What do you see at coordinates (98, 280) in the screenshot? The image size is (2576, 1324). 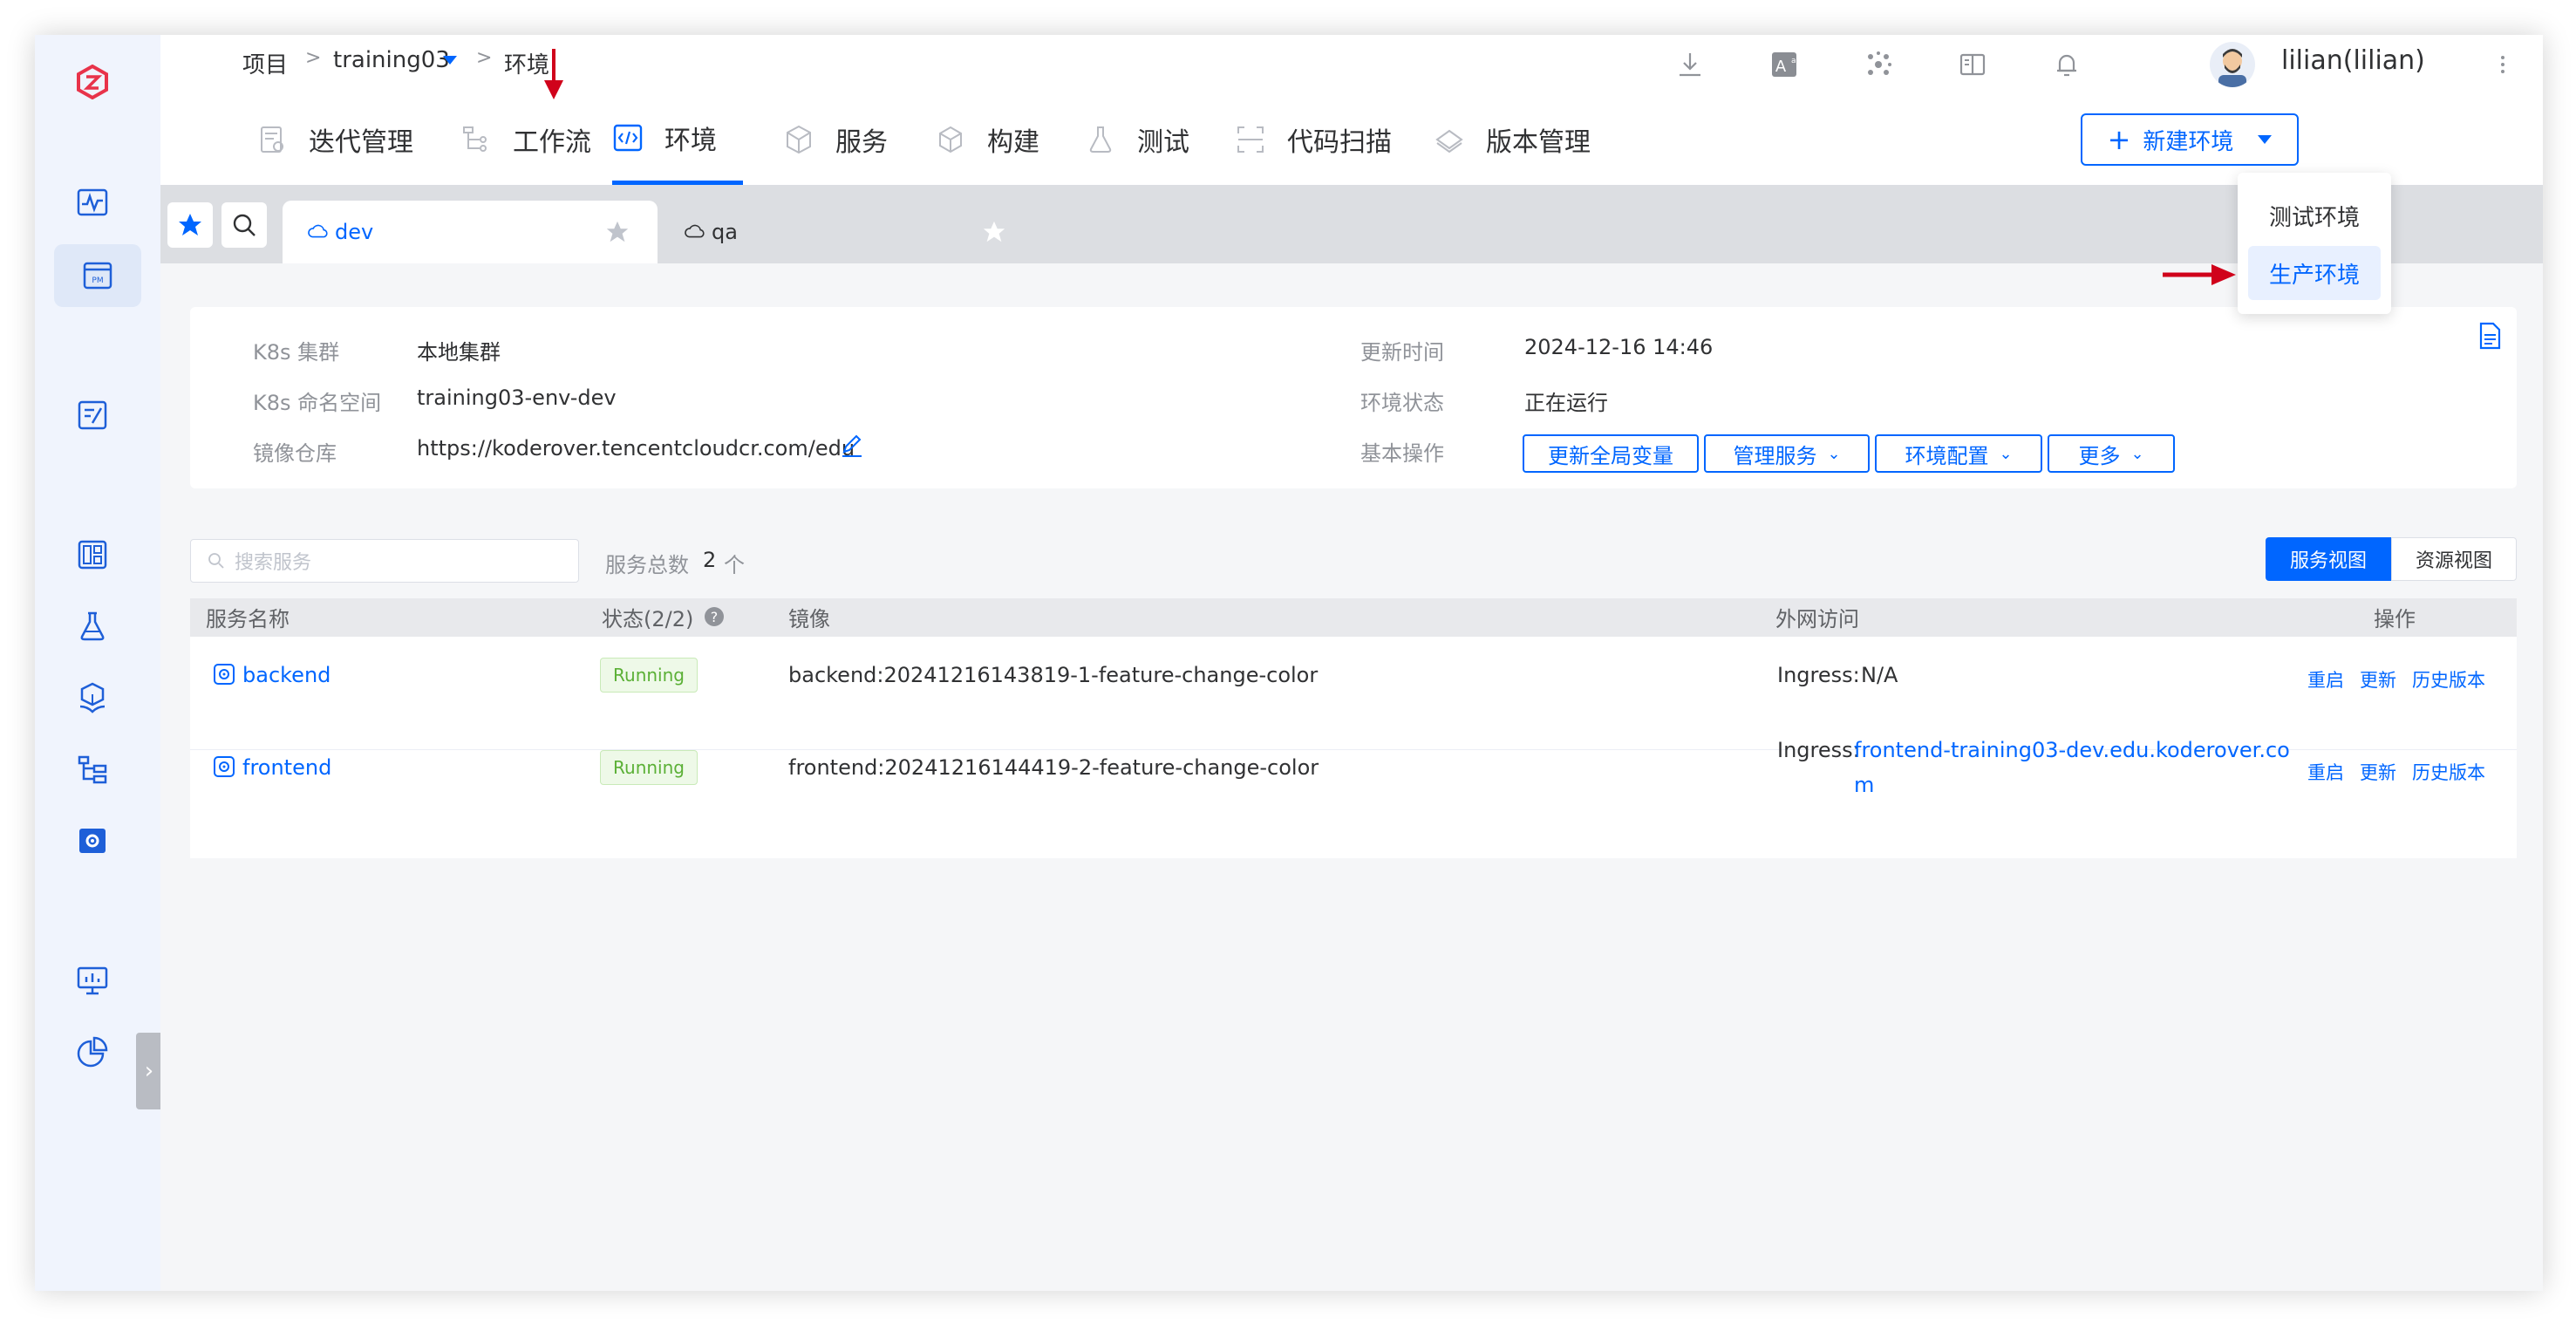 I see `svg-text: PM` at bounding box center [98, 280].